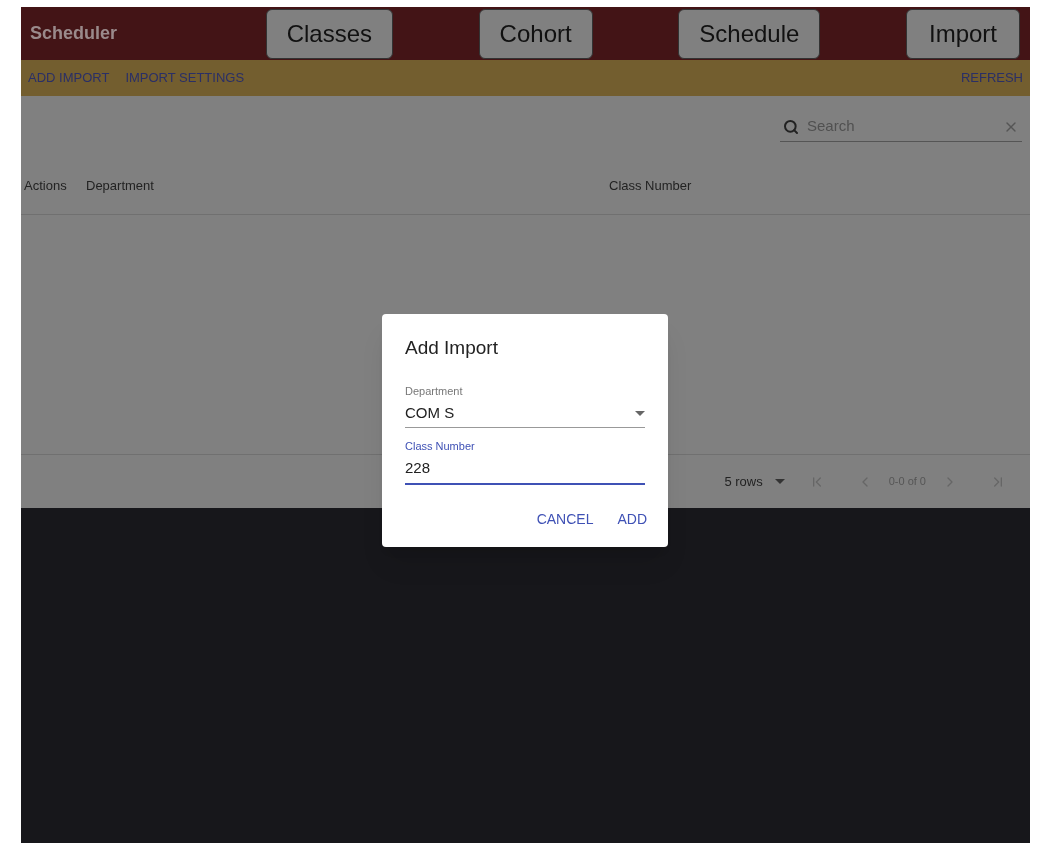 The height and width of the screenshot is (843, 1040). What do you see at coordinates (749, 33) in the screenshot?
I see `nav-button: Schedule` at bounding box center [749, 33].